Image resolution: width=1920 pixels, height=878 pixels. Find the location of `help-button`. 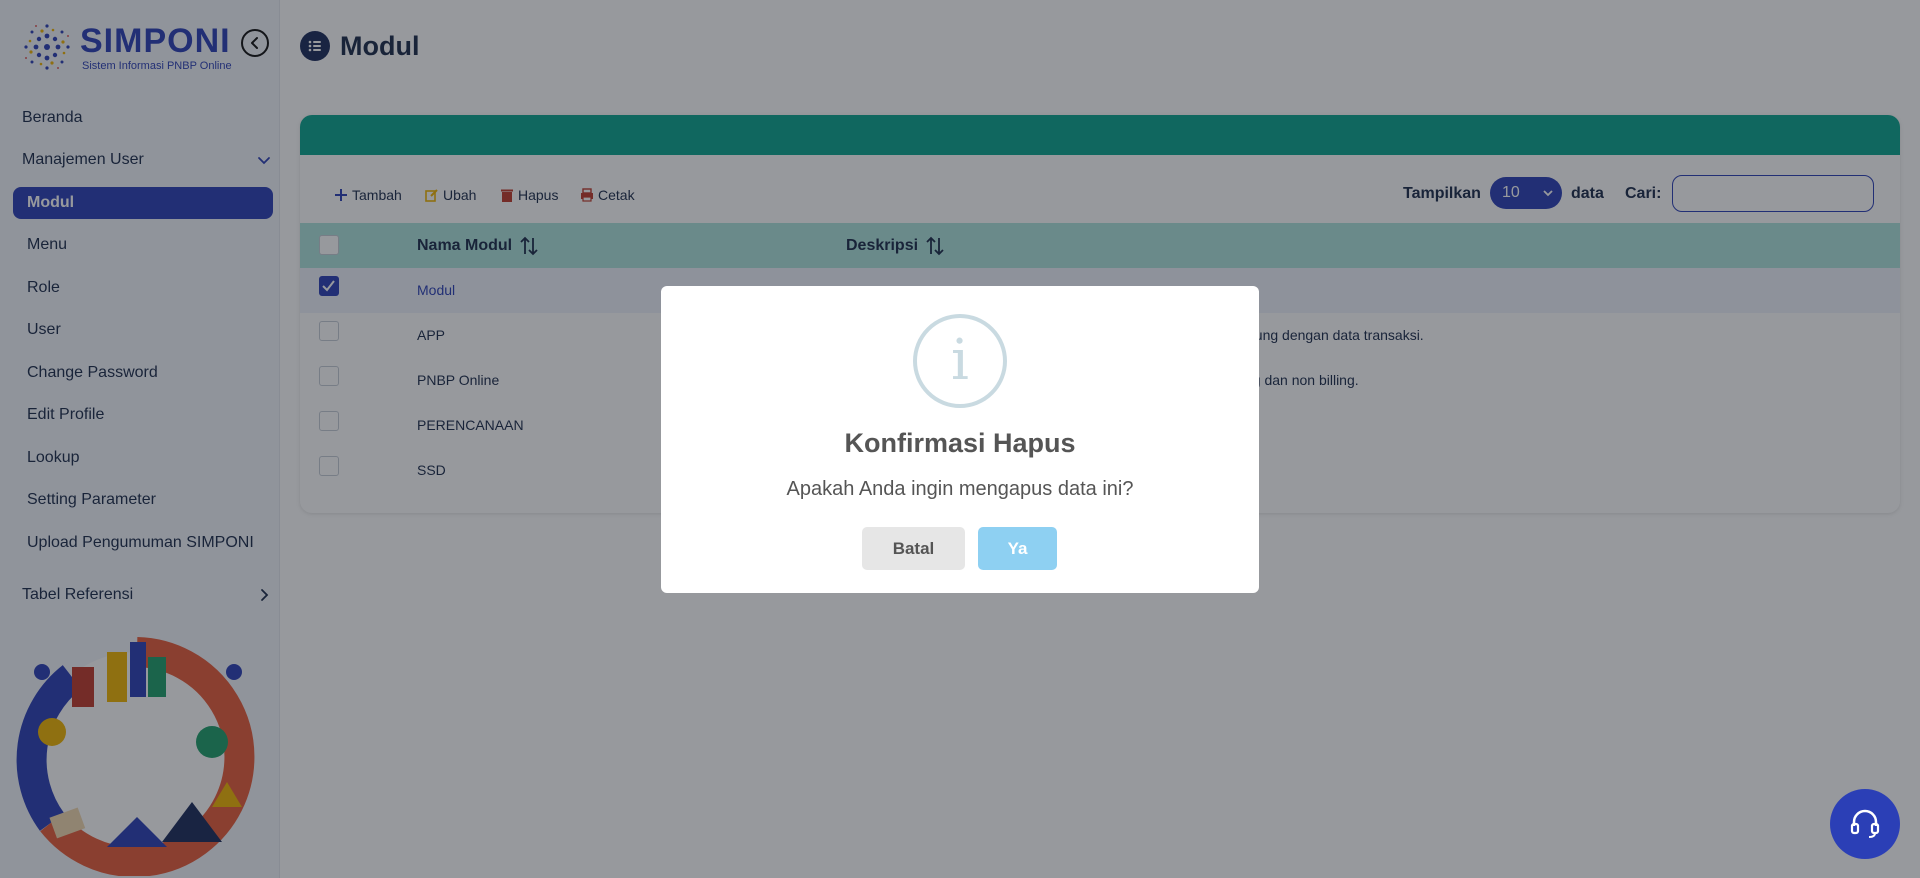

help-button is located at coordinates (1865, 824).